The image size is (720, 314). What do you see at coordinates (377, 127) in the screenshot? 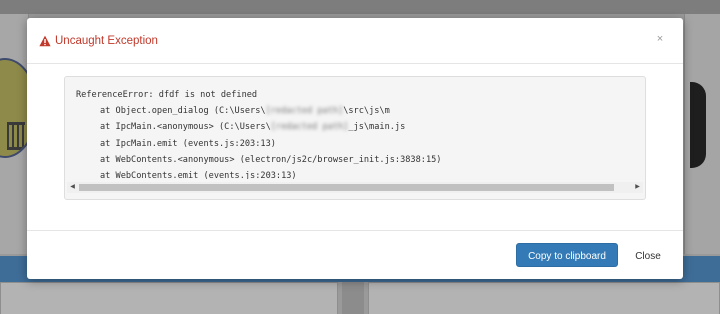
I see `stack-frame-text: _js\main.js` at bounding box center [377, 127].